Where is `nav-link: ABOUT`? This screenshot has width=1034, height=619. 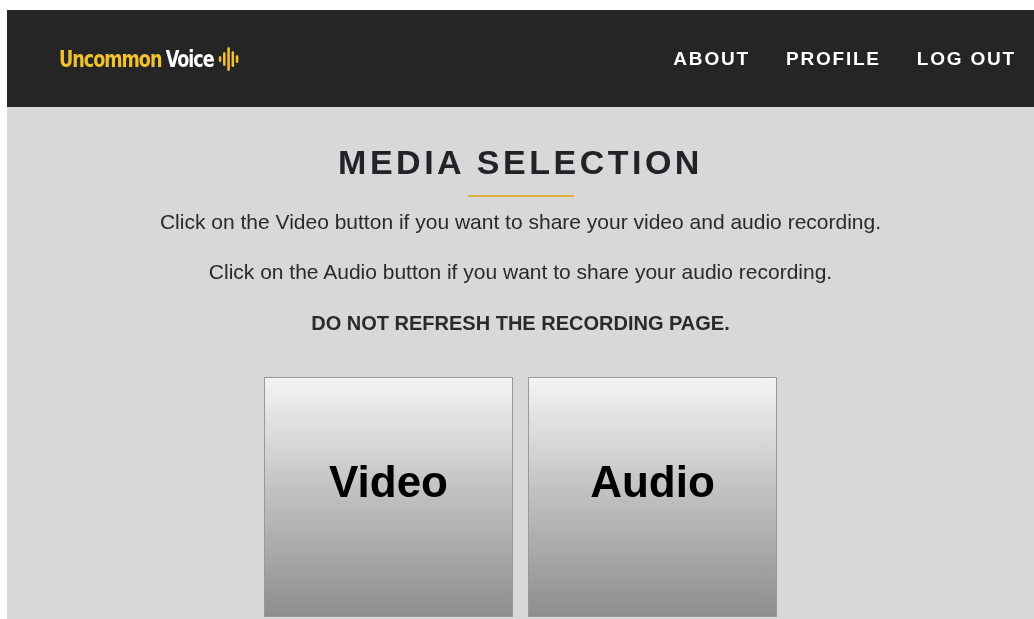
nav-link: ABOUT is located at coordinates (711, 58).